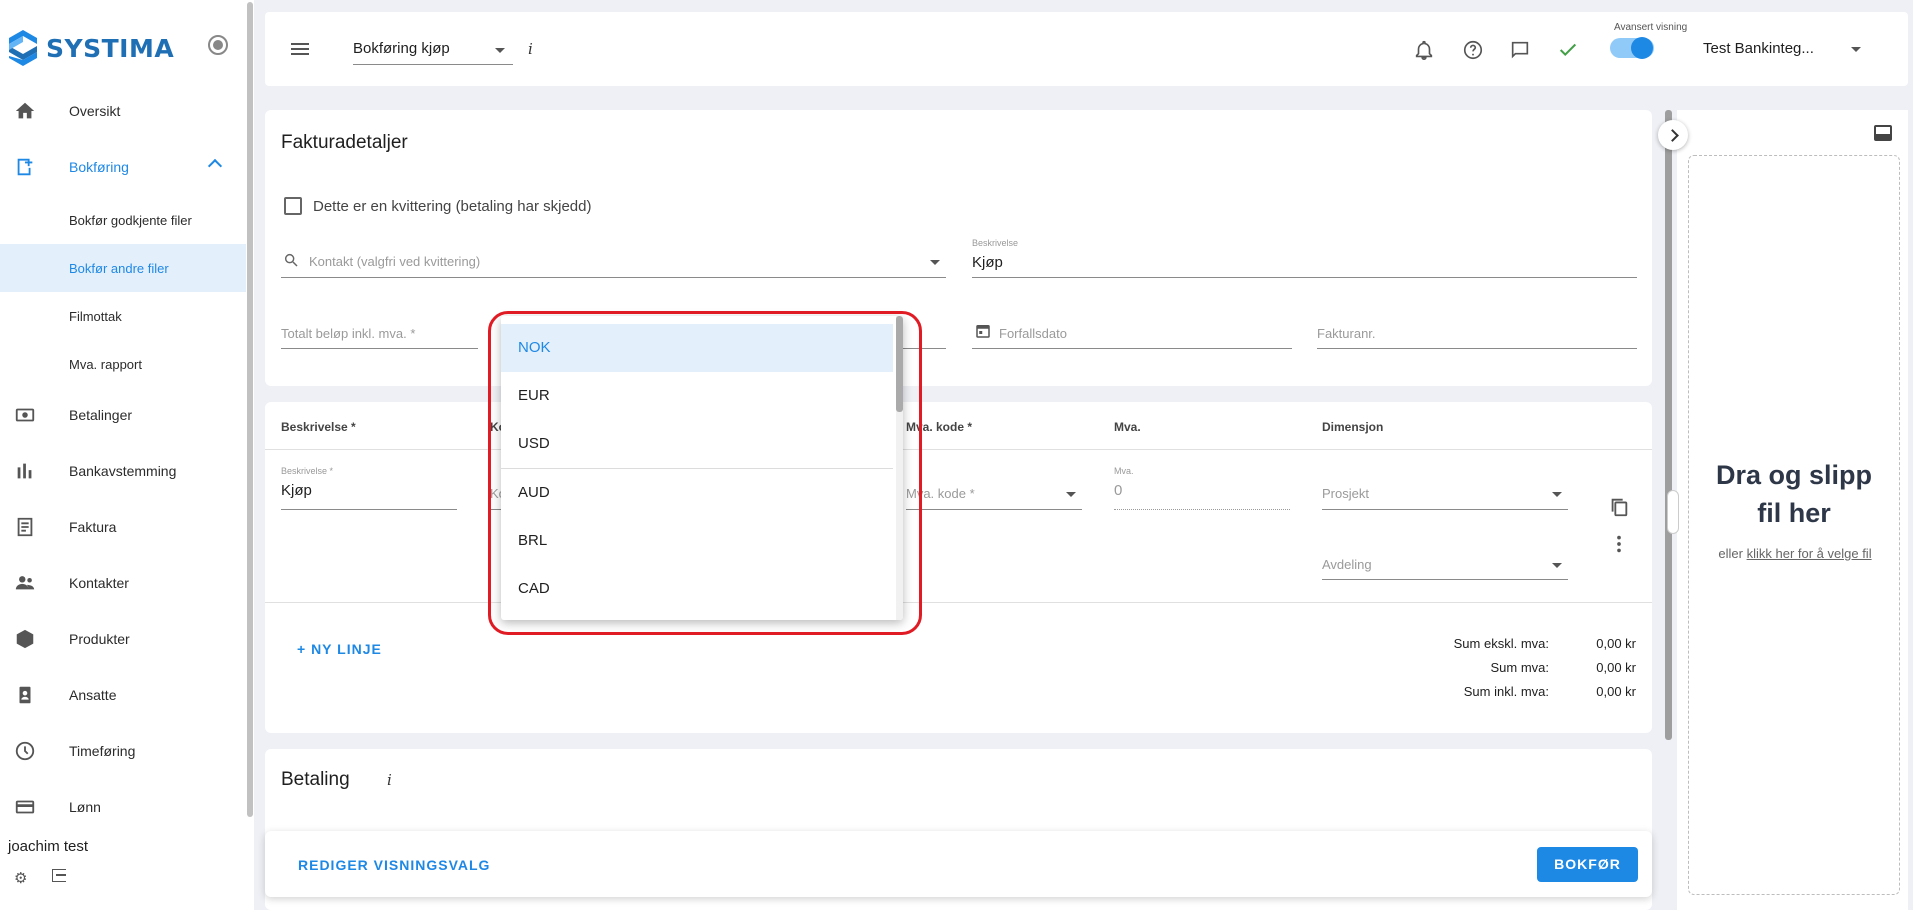  I want to click on line-vat-field: Mva. 0, so click(1202, 488).